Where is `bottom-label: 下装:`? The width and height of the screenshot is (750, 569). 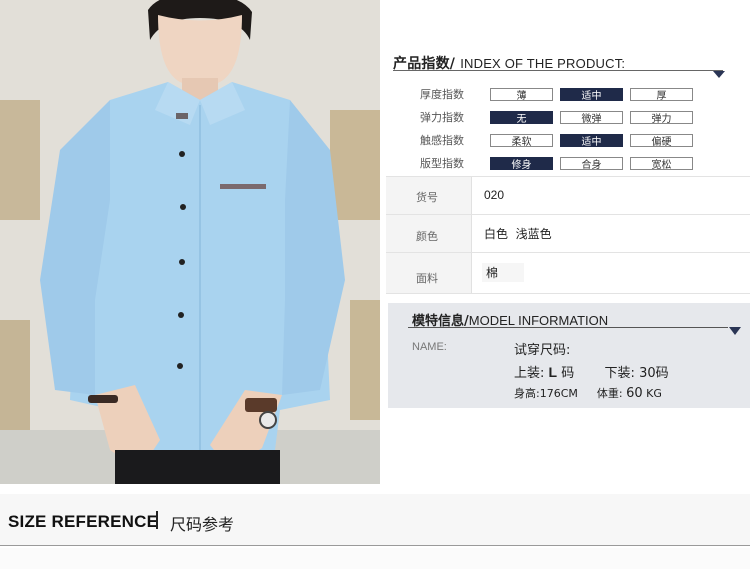 bottom-label: 下装: is located at coordinates (619, 373).